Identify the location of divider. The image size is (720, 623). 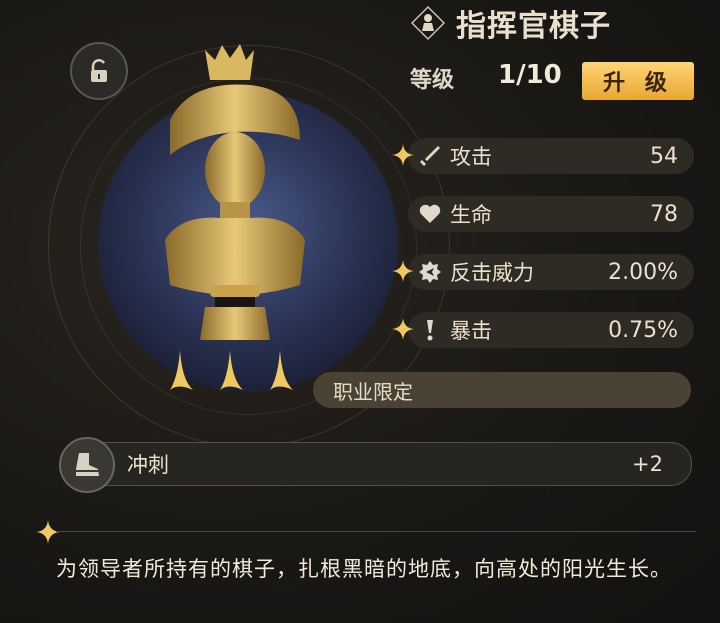
(376, 531).